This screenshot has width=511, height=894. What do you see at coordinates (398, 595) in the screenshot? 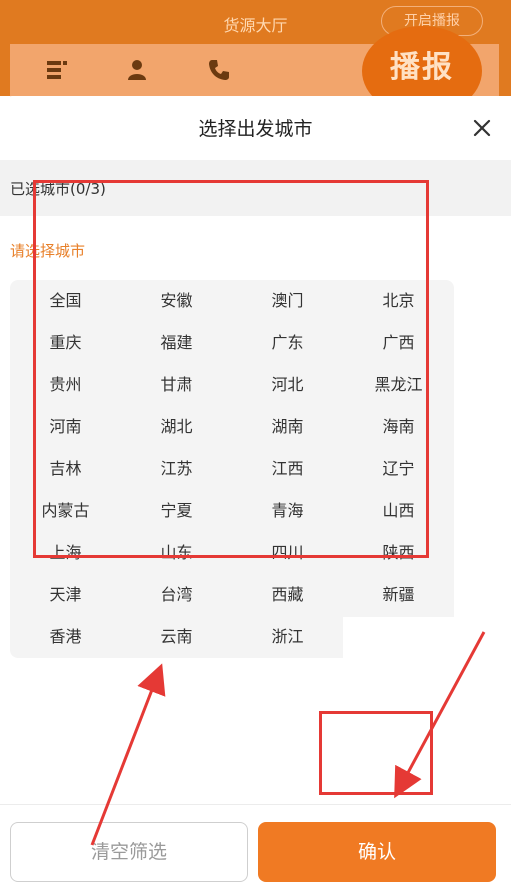
I see `city-option: 新疆` at bounding box center [398, 595].